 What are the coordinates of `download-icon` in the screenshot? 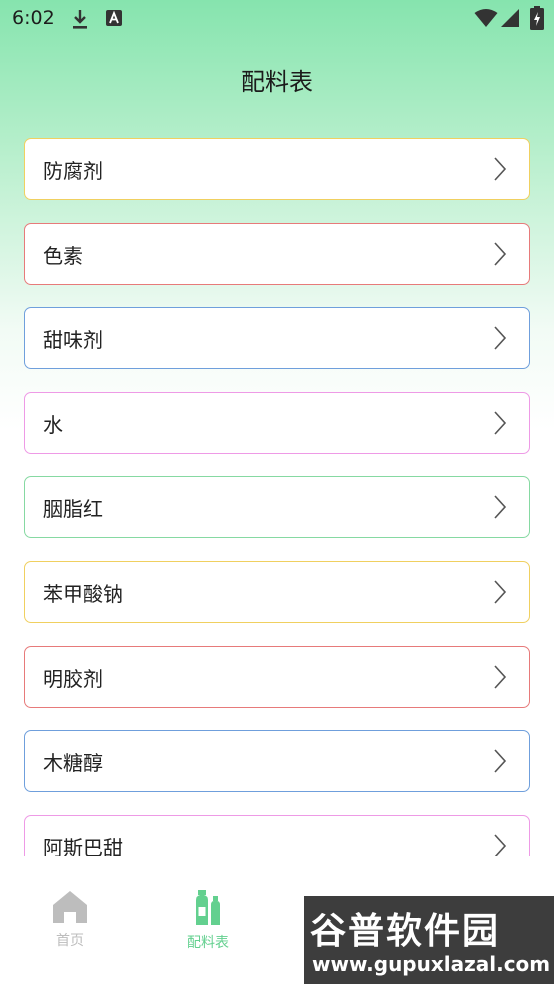 It's located at (80, 22).